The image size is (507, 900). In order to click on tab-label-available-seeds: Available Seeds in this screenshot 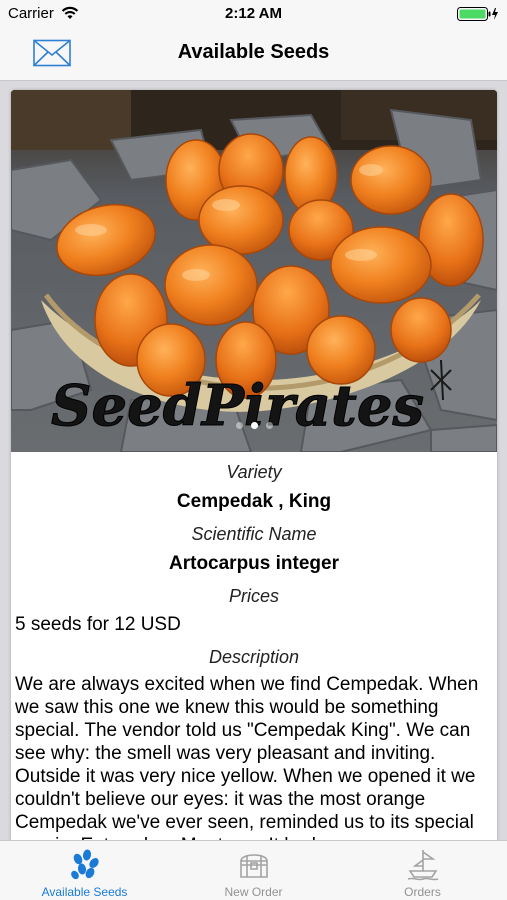, I will do `click(84, 892)`.